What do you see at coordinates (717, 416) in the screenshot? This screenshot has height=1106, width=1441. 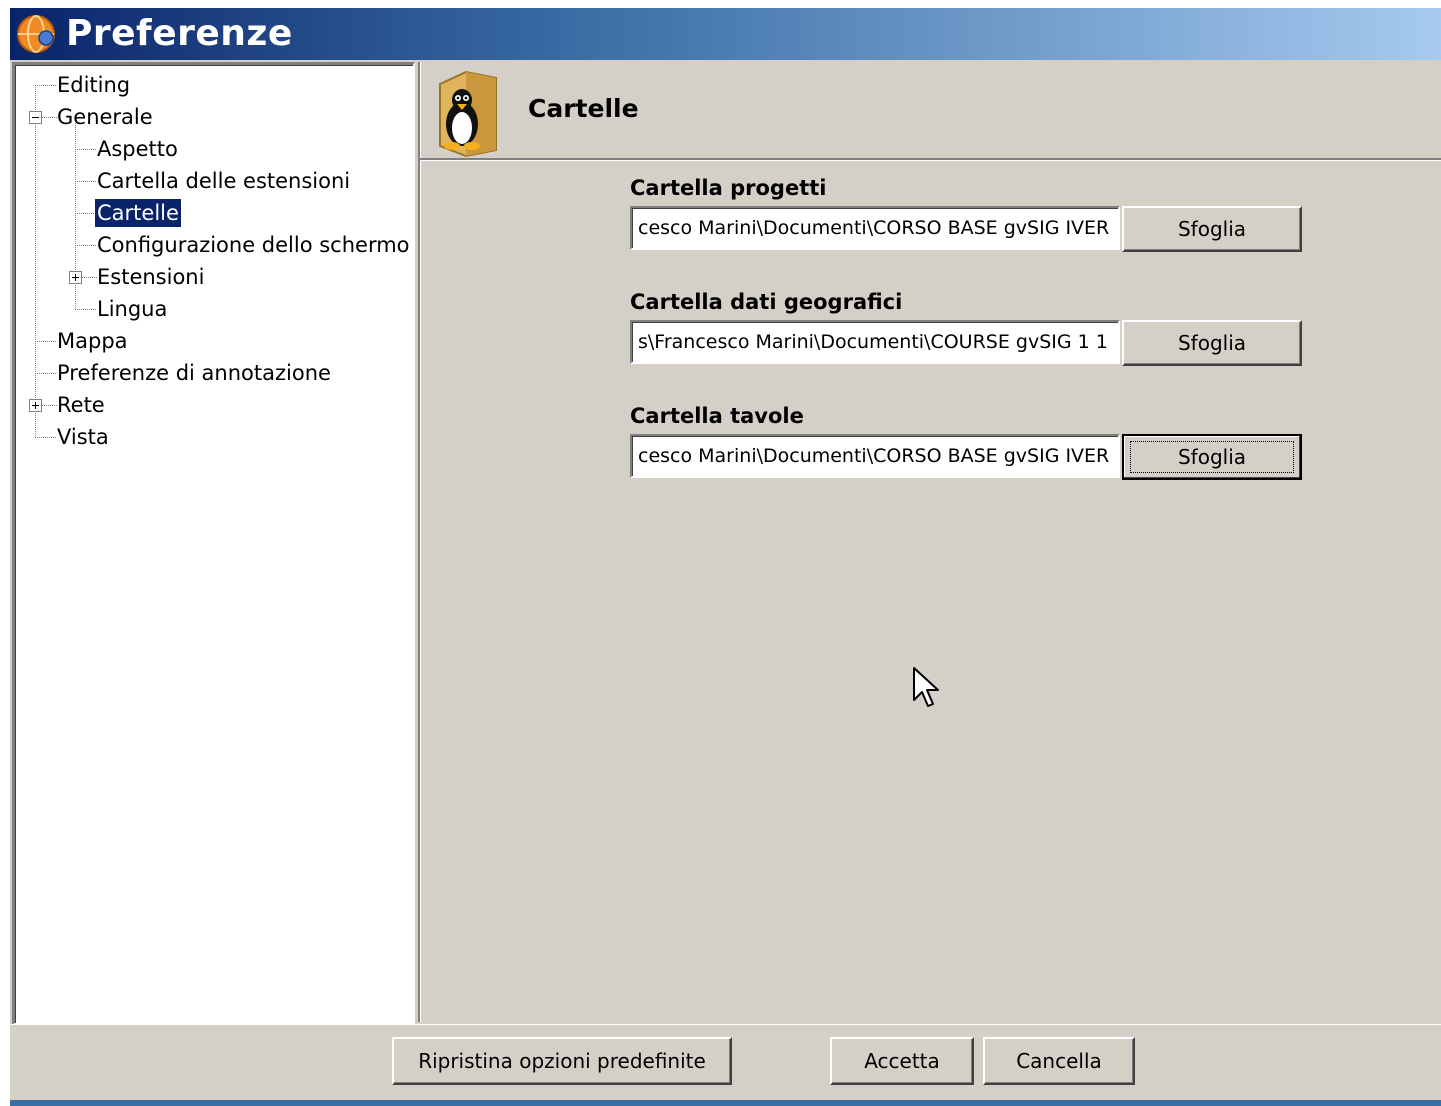 I see `cartella-tavole-label: Cartella tavole` at bounding box center [717, 416].